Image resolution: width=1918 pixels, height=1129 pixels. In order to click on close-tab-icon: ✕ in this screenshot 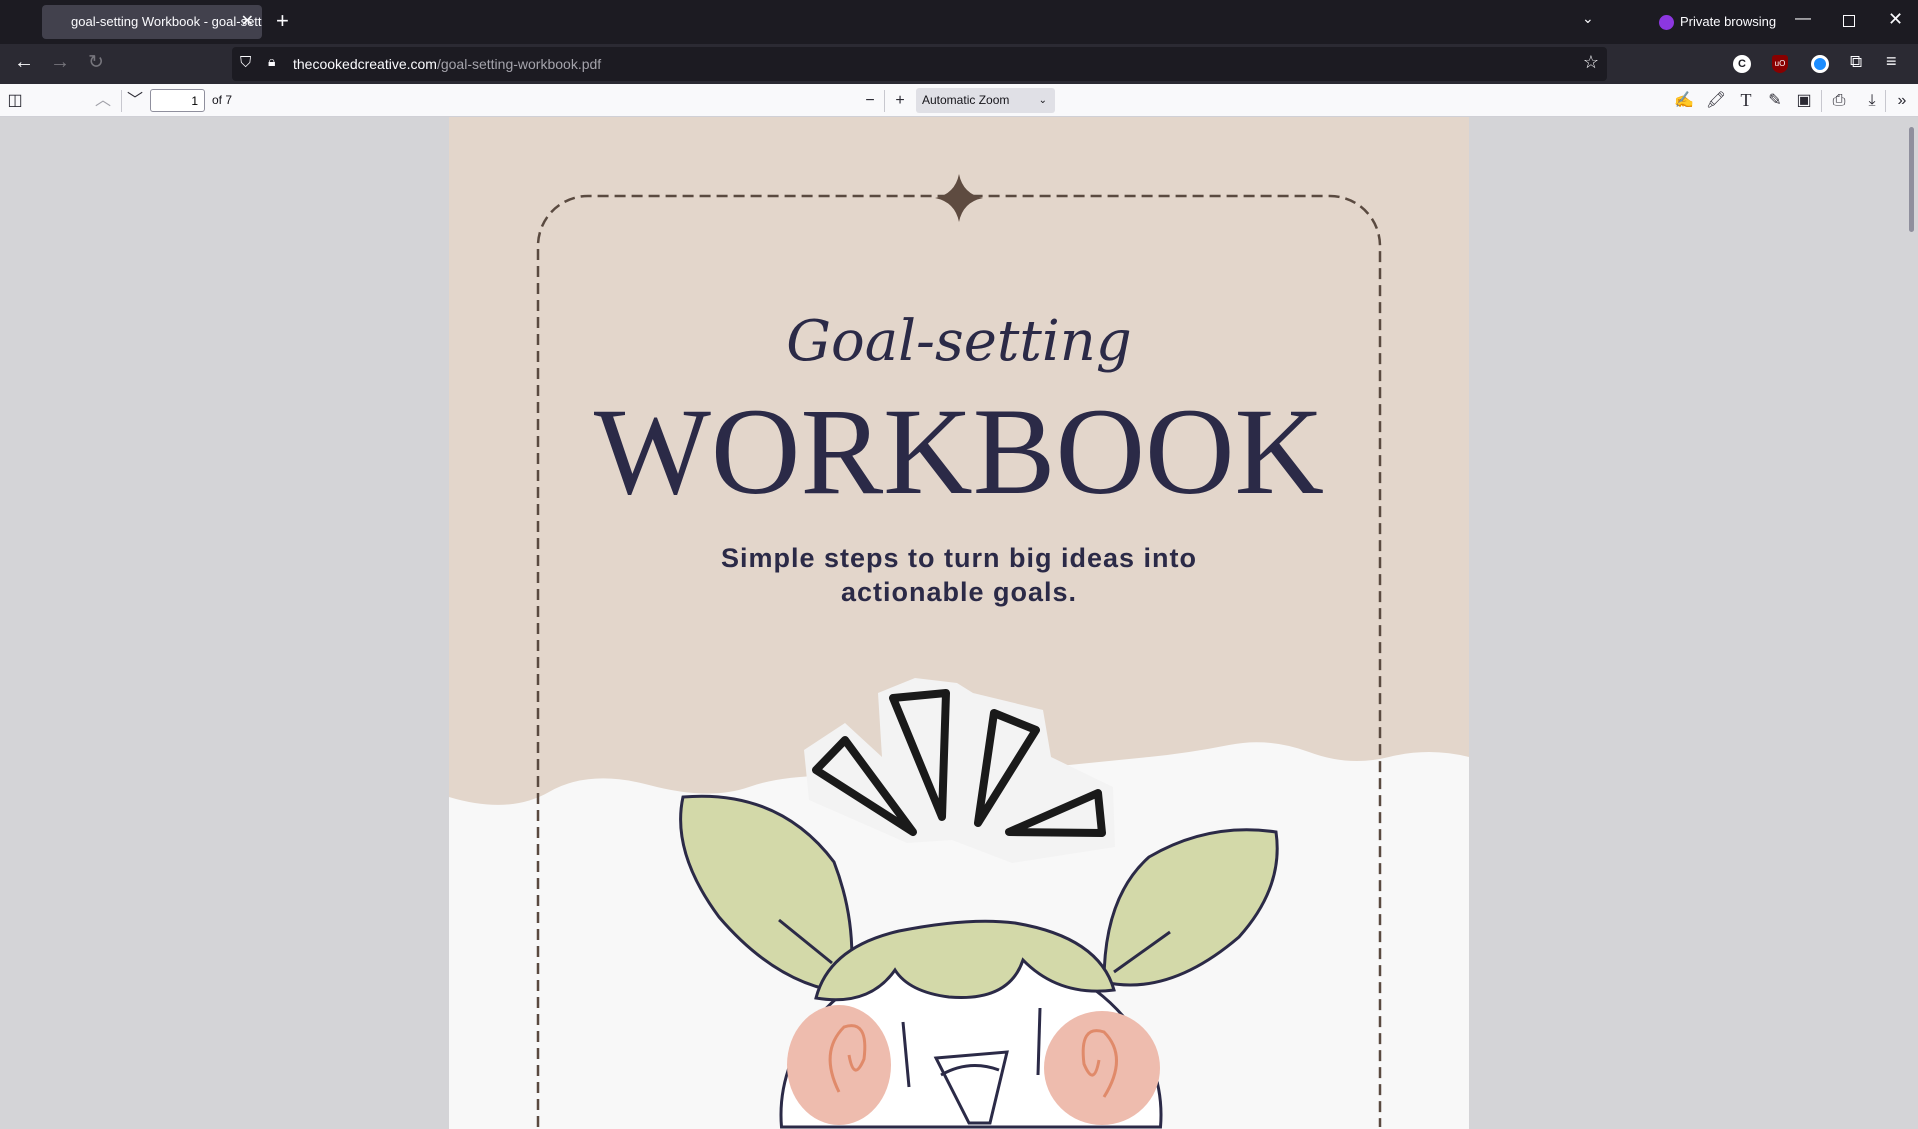, I will do `click(247, 22)`.